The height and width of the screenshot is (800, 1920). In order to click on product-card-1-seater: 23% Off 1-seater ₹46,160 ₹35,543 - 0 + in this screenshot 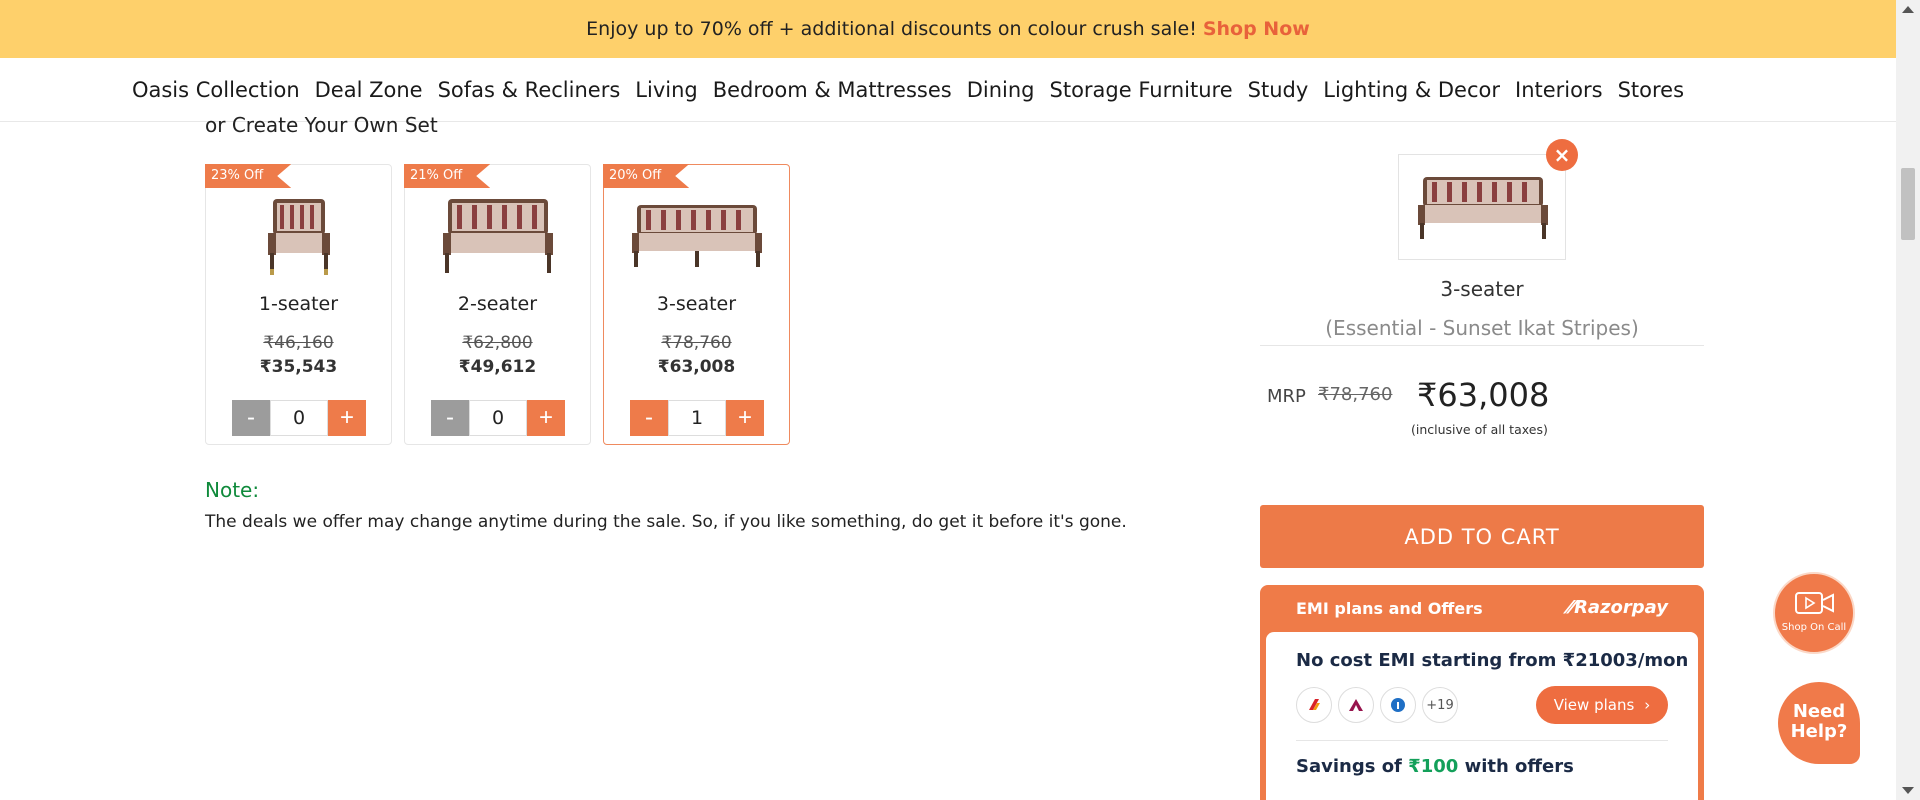, I will do `click(298, 304)`.